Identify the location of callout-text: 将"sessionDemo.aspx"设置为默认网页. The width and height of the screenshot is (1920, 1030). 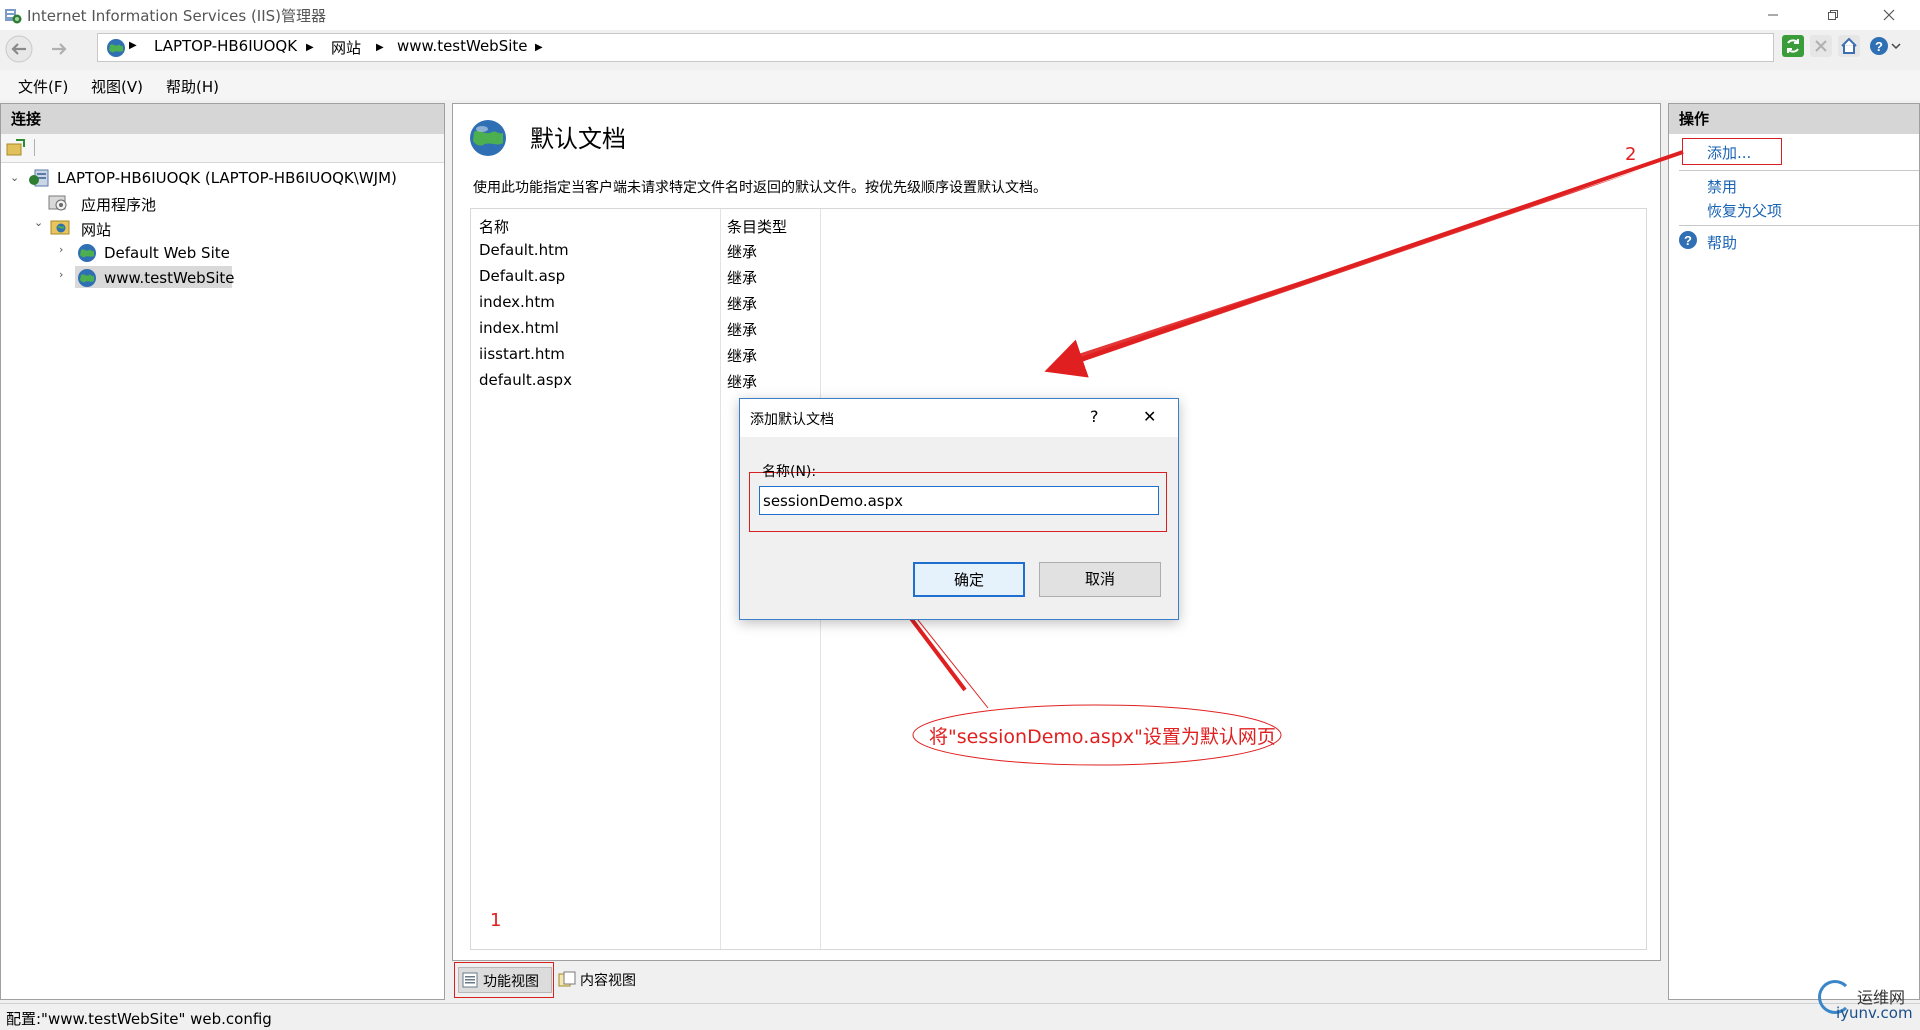
(1102, 737).